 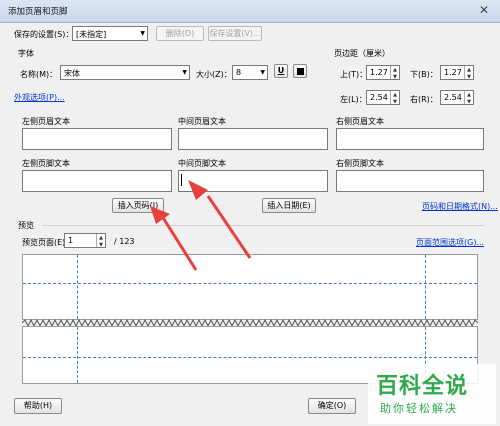 I want to click on arrow-shaft-footer, so click(x=179, y=243).